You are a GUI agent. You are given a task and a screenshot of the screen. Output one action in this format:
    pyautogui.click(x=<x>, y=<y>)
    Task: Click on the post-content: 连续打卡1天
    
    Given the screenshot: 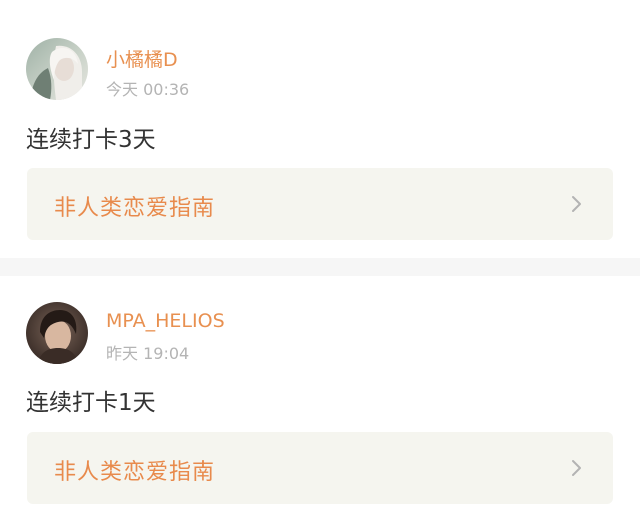 What is the action you would take?
    pyautogui.click(x=91, y=403)
    